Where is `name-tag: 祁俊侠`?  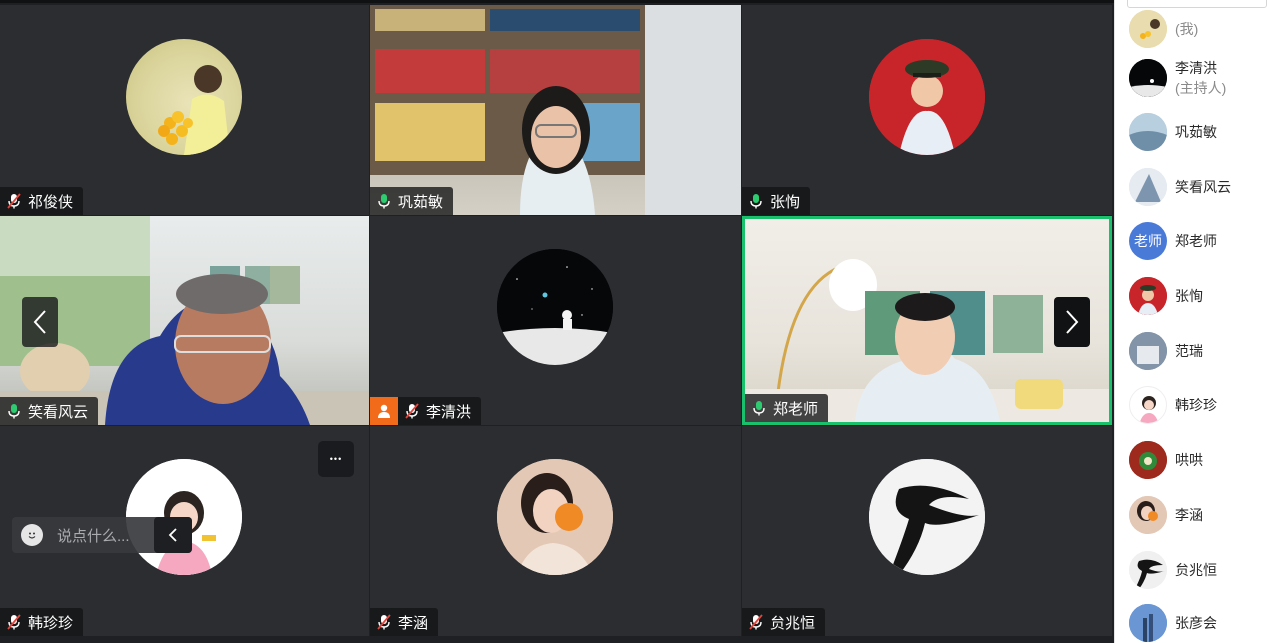
name-tag: 祁俊侠 is located at coordinates (42, 201).